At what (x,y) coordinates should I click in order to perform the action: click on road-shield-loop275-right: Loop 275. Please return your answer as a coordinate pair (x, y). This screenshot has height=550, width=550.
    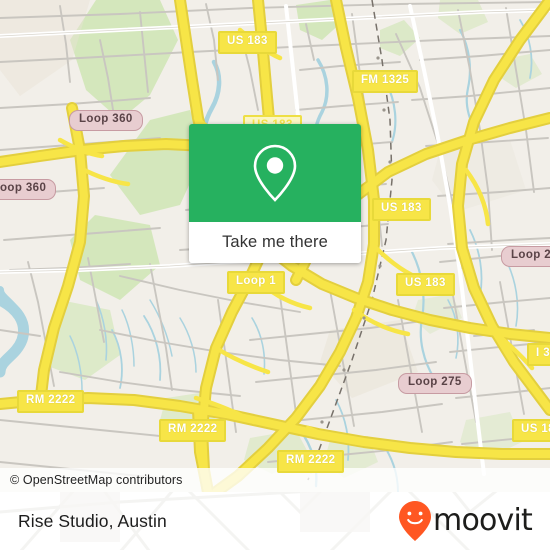
    Looking at the image, I should click on (525, 256).